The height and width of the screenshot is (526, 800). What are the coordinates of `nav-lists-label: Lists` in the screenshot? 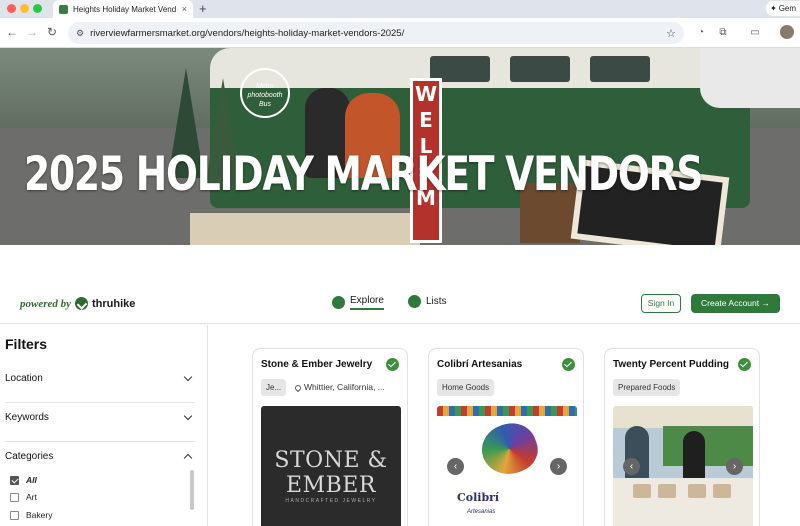 It's located at (436, 301).